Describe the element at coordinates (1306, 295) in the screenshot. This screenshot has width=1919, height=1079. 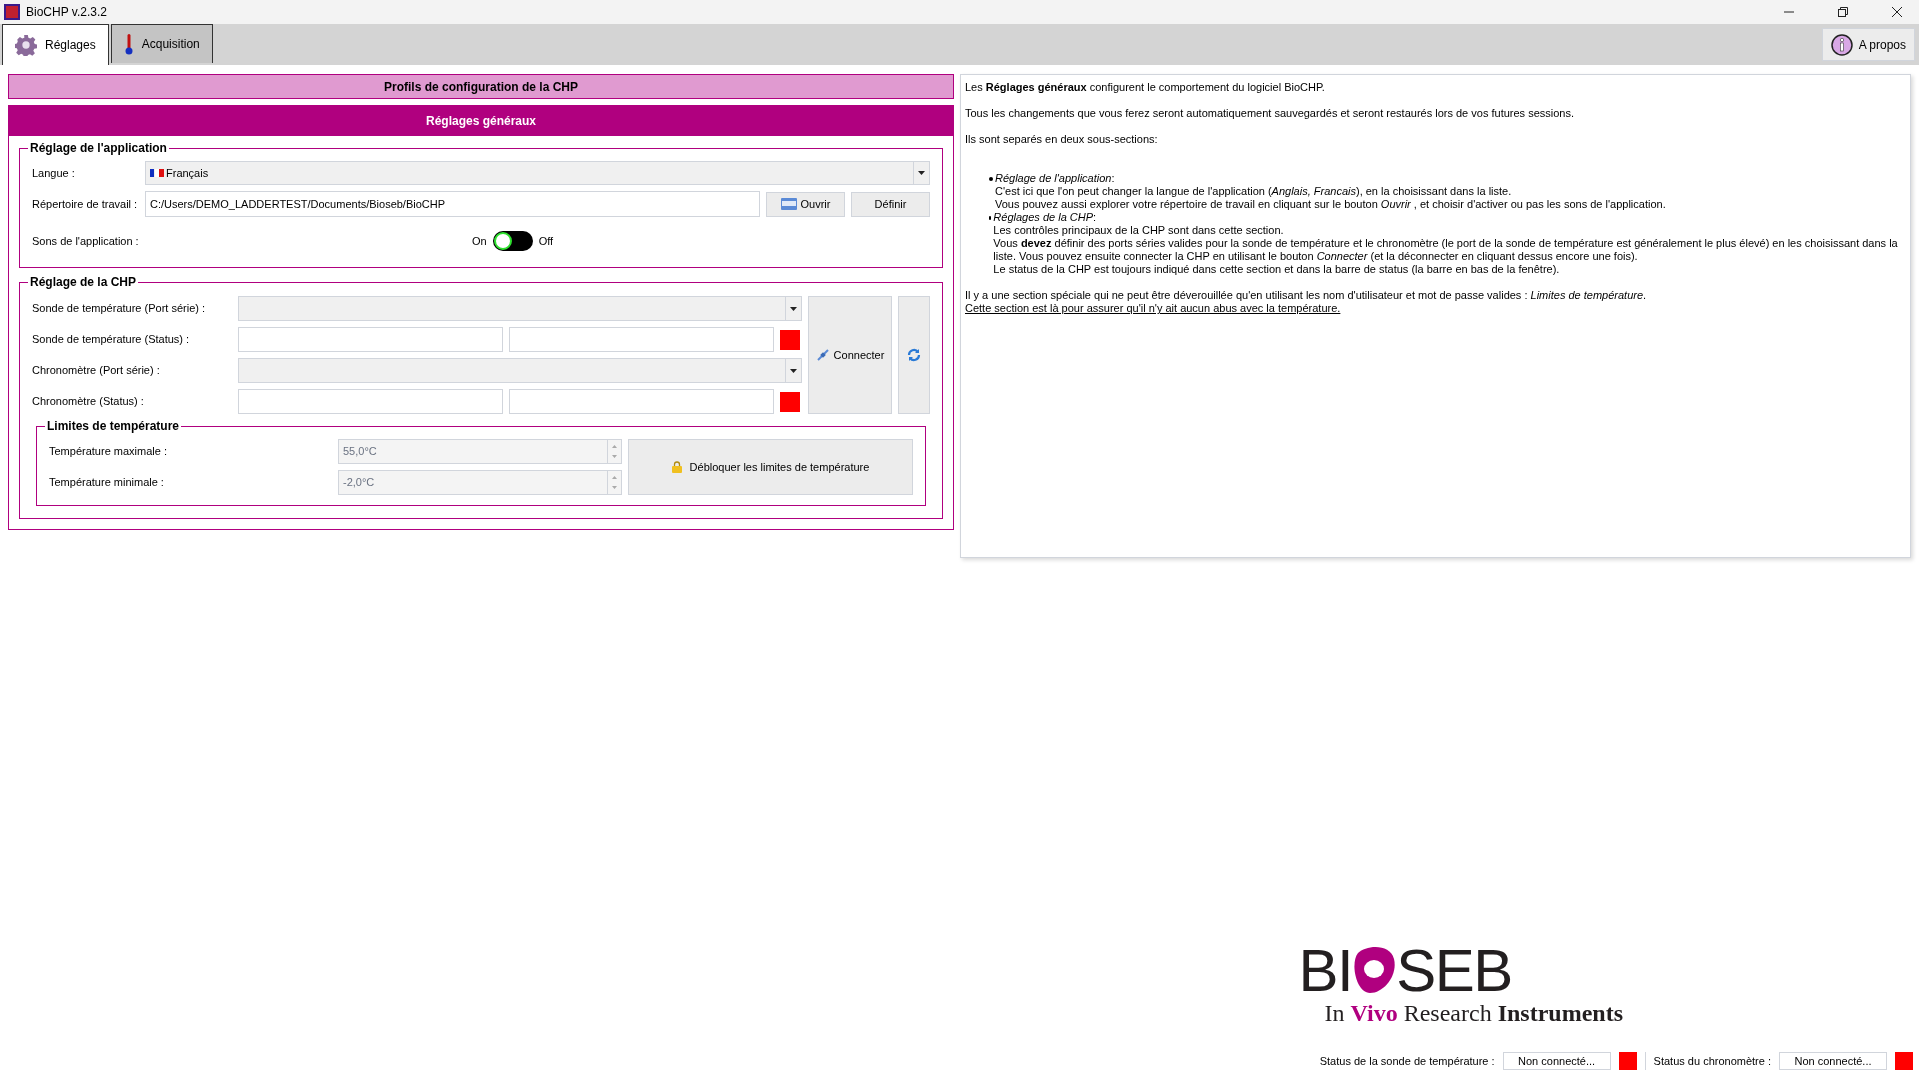
I see `help-paragraph: Il y a une section spéciale qui ne peut être déverouillée qu'en utilisant les nom d'utilisateur et mot de passe valides : Limites de température.` at that location.